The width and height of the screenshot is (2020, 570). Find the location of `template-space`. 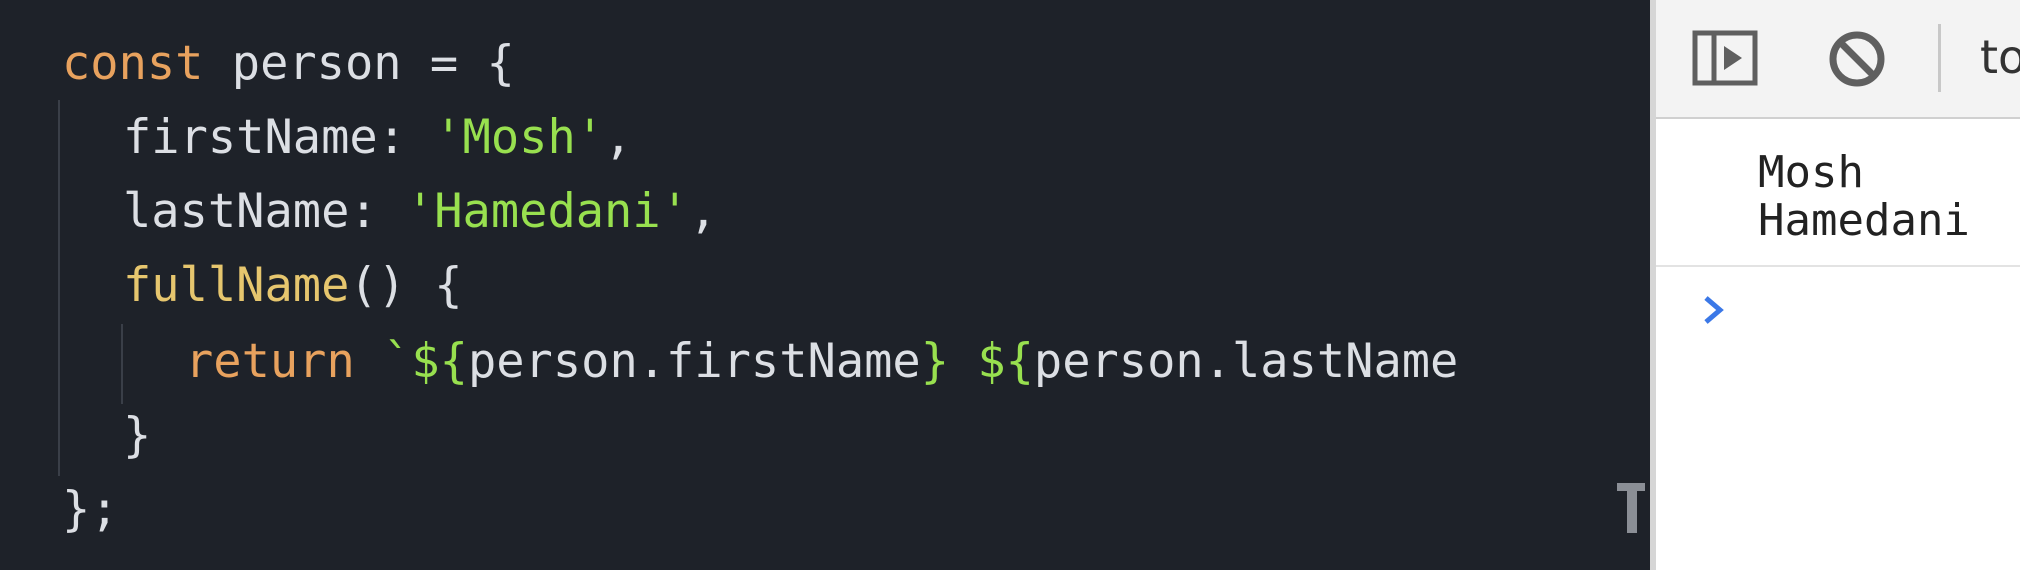

template-space is located at coordinates (963, 361).